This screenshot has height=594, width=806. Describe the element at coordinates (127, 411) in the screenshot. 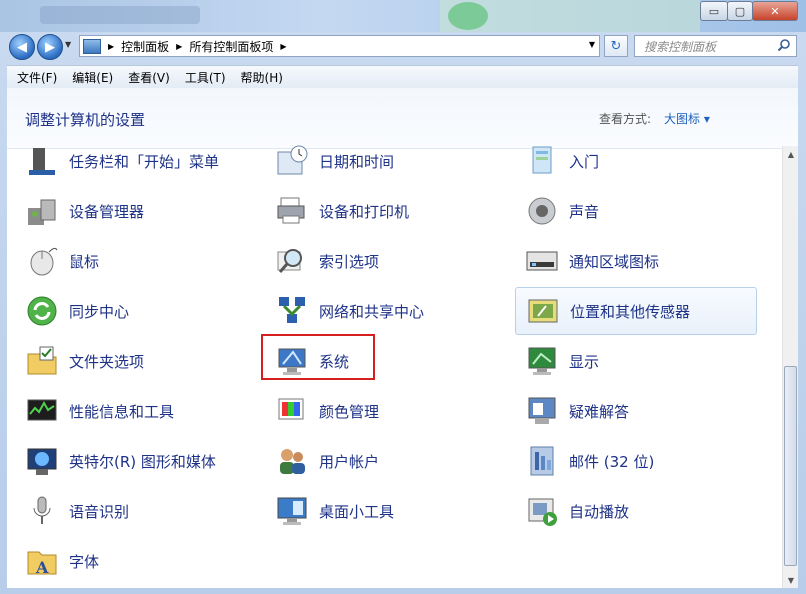

I see `control-panel-item: 性能信息和工具` at that location.